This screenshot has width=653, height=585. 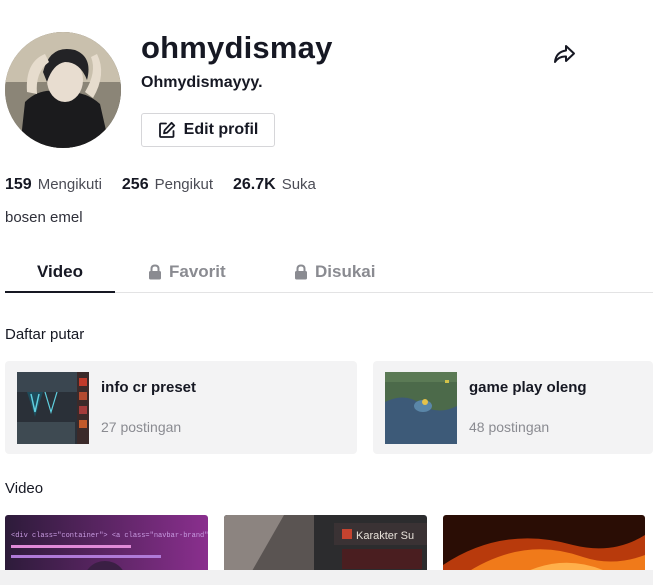 I want to click on edit-profile-label: Edit profil, so click(x=221, y=129).